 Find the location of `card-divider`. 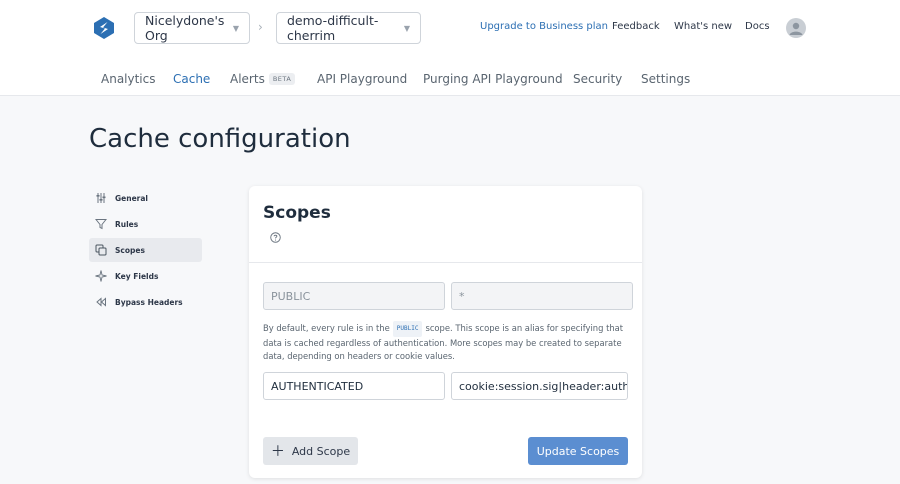

card-divider is located at coordinates (445, 262).